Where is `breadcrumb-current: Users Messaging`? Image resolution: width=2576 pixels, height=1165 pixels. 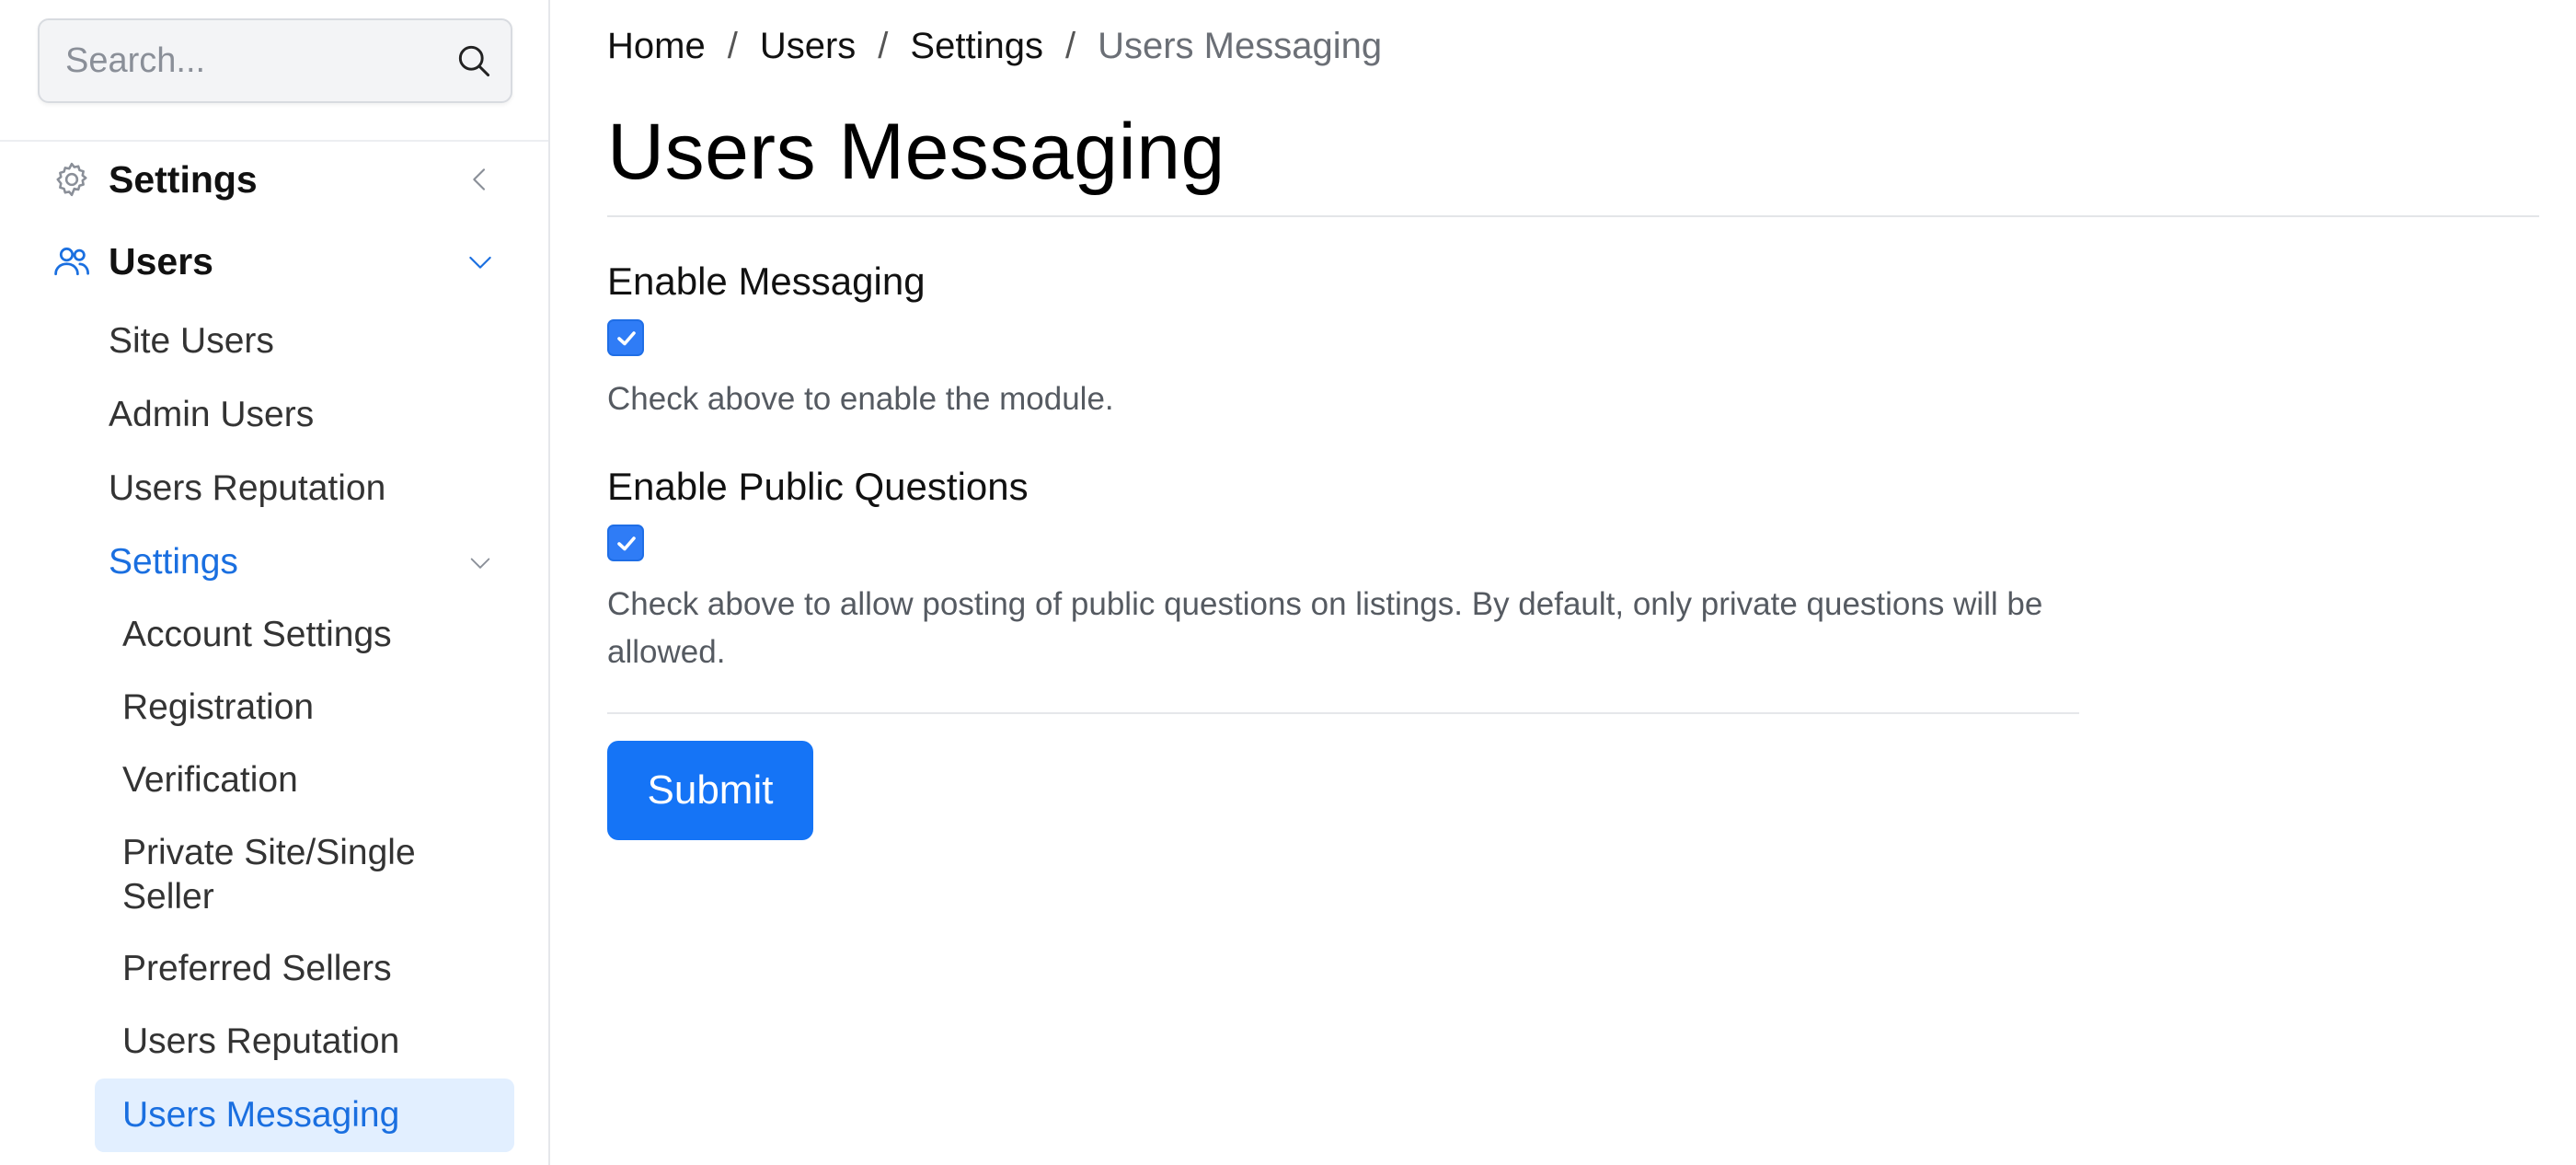
breadcrumb-current: Users Messaging is located at coordinates (1240, 46).